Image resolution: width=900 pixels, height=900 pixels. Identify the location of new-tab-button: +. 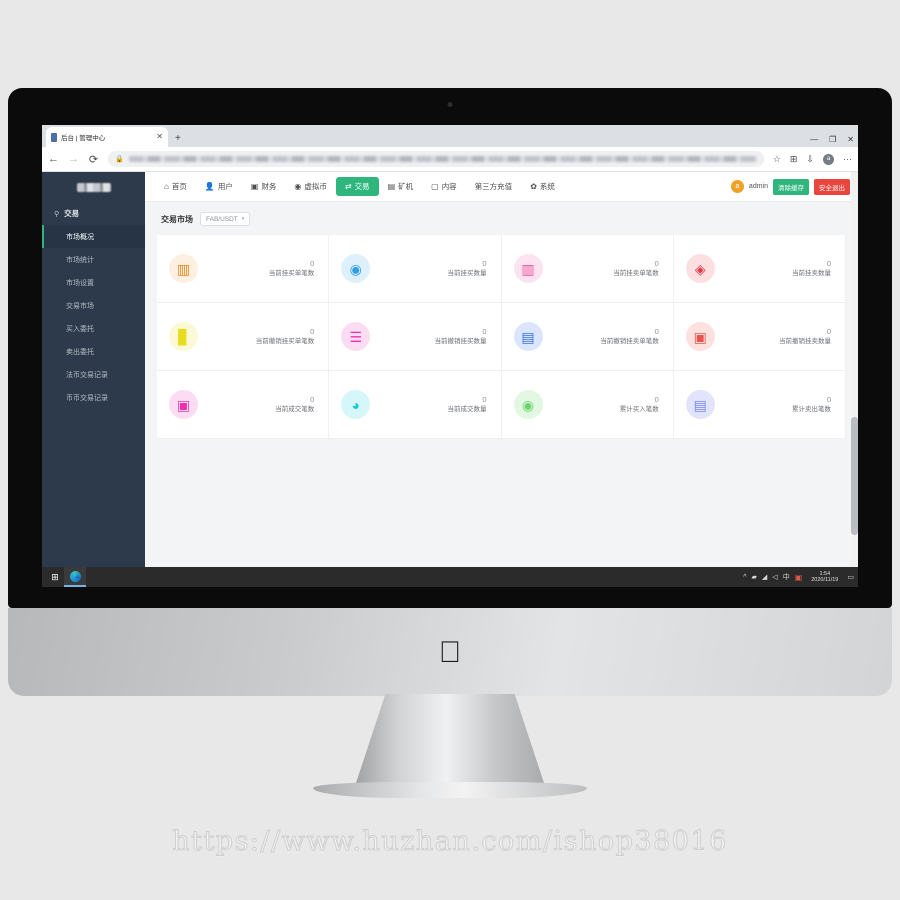
(178, 138).